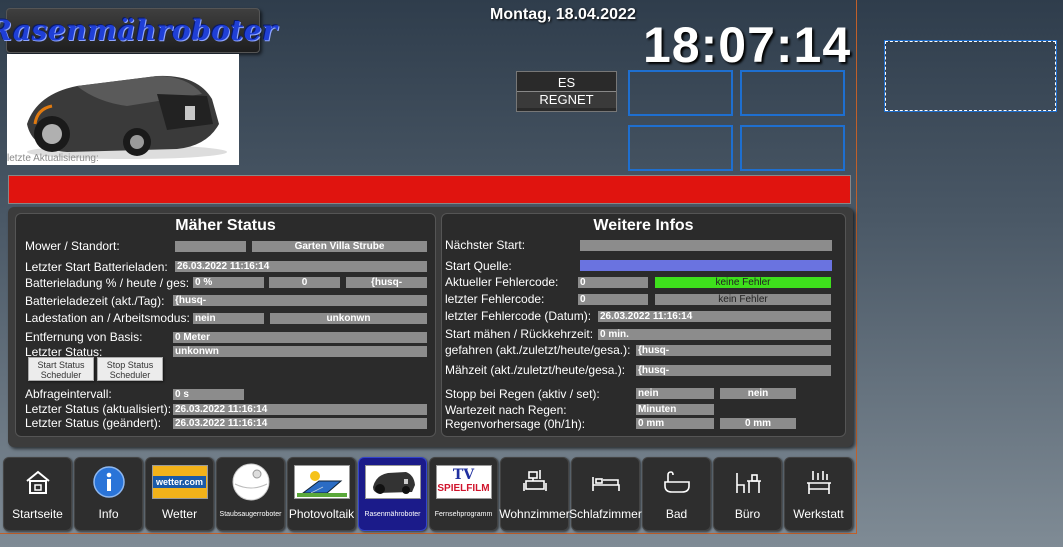  What do you see at coordinates (463, 475) in the screenshot?
I see `tv-logo-text: TV` at bounding box center [463, 475].